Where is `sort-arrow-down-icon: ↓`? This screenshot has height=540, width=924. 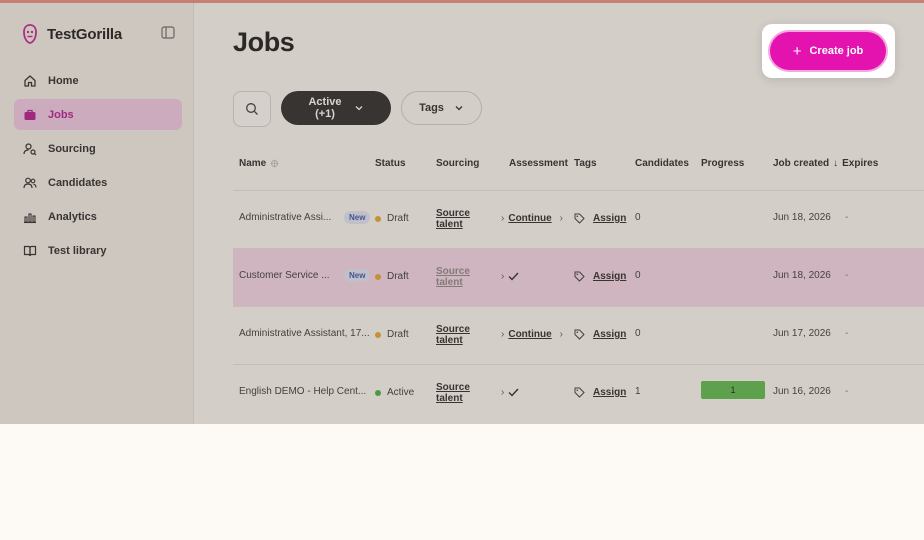 sort-arrow-down-icon: ↓ is located at coordinates (836, 163).